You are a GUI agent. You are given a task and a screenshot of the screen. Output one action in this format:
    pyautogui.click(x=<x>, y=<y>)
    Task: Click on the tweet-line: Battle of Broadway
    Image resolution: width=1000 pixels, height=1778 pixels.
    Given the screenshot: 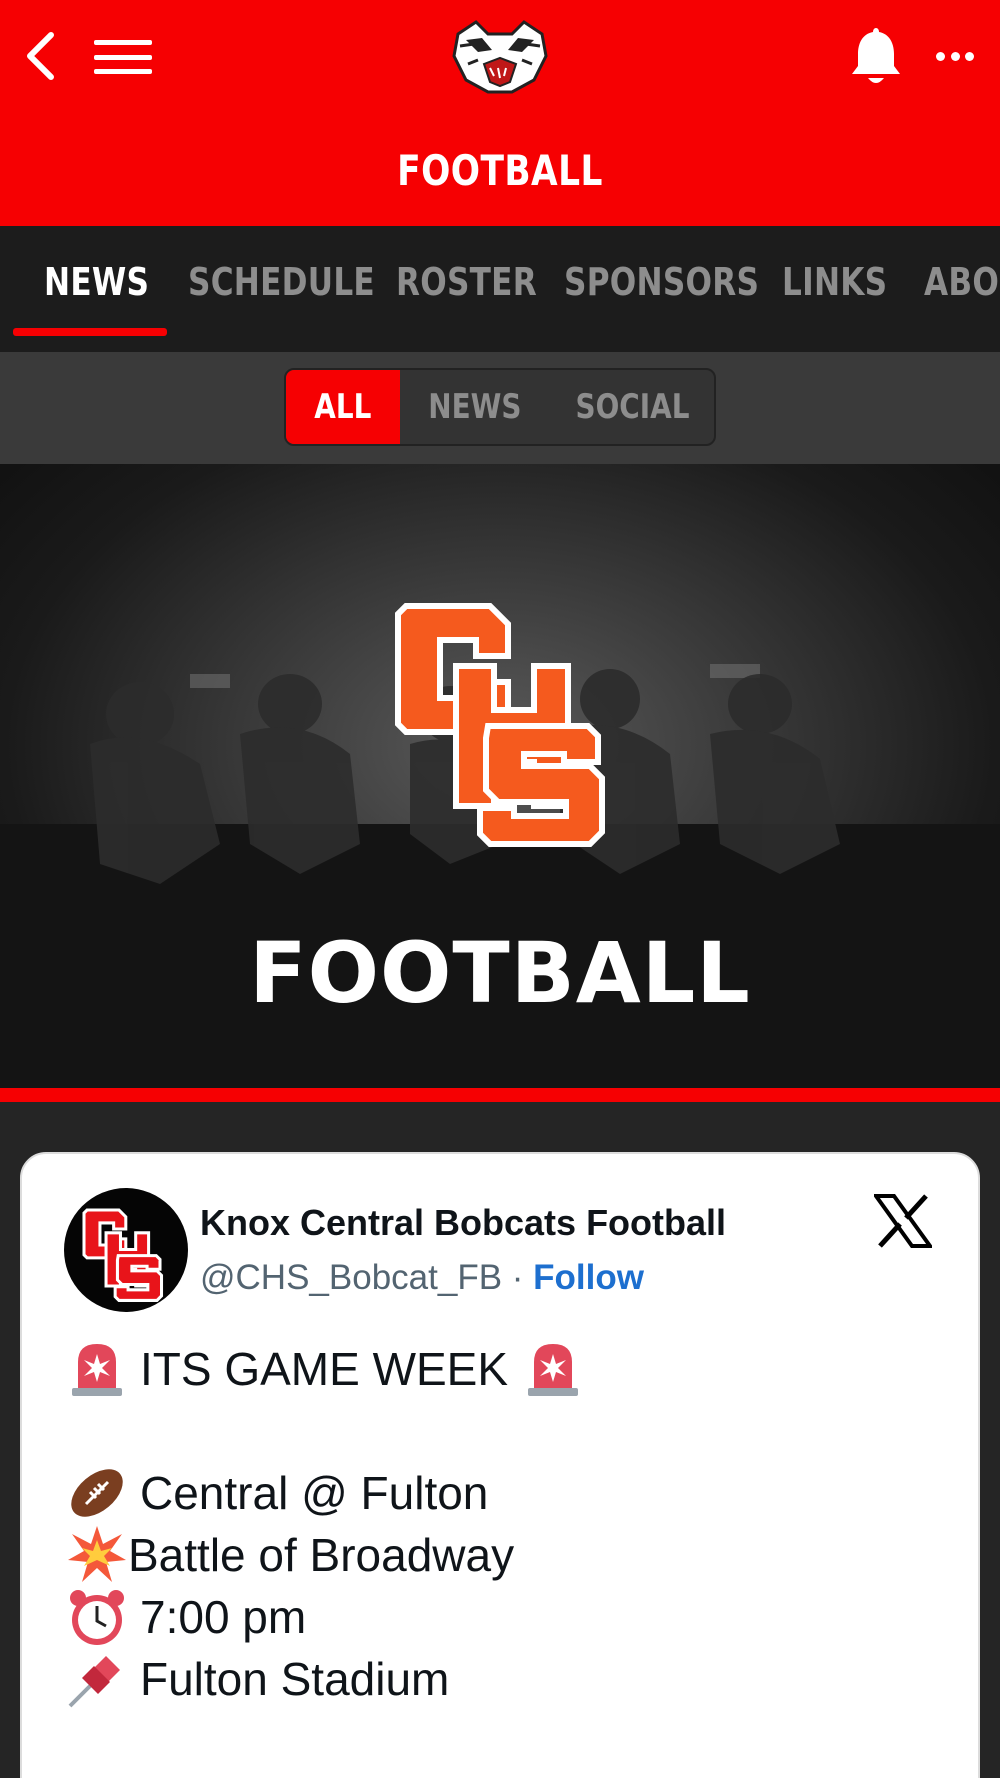 What is the action you would take?
    pyautogui.click(x=506, y=1555)
    